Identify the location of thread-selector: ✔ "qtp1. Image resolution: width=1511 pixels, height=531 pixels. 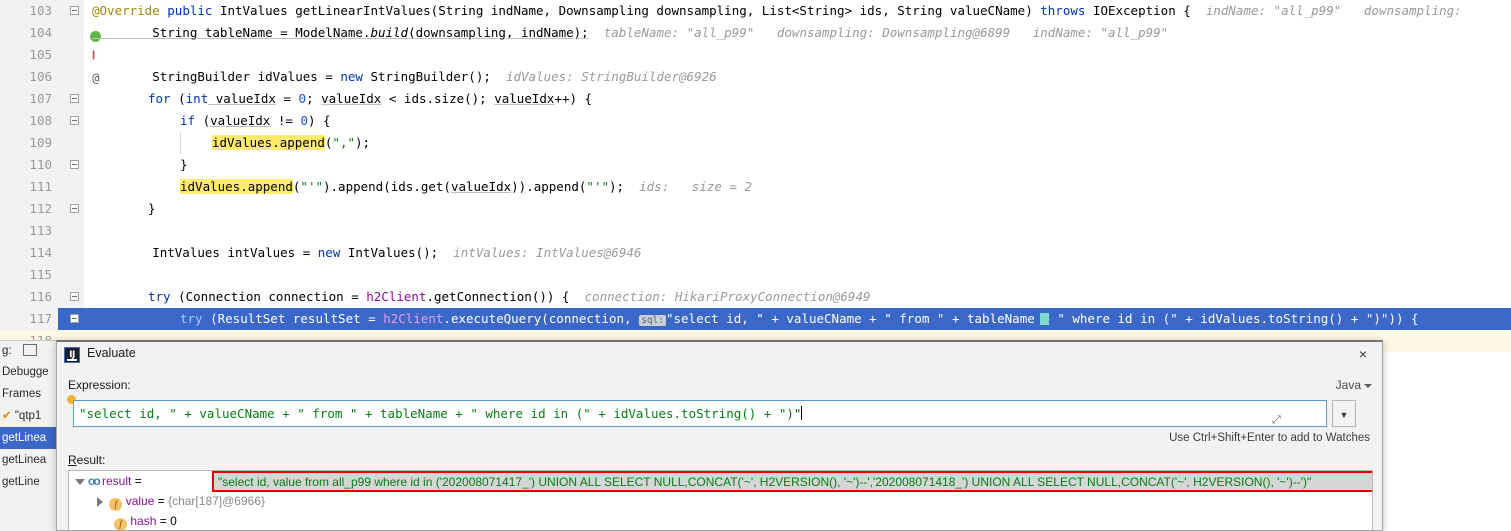
(30, 416).